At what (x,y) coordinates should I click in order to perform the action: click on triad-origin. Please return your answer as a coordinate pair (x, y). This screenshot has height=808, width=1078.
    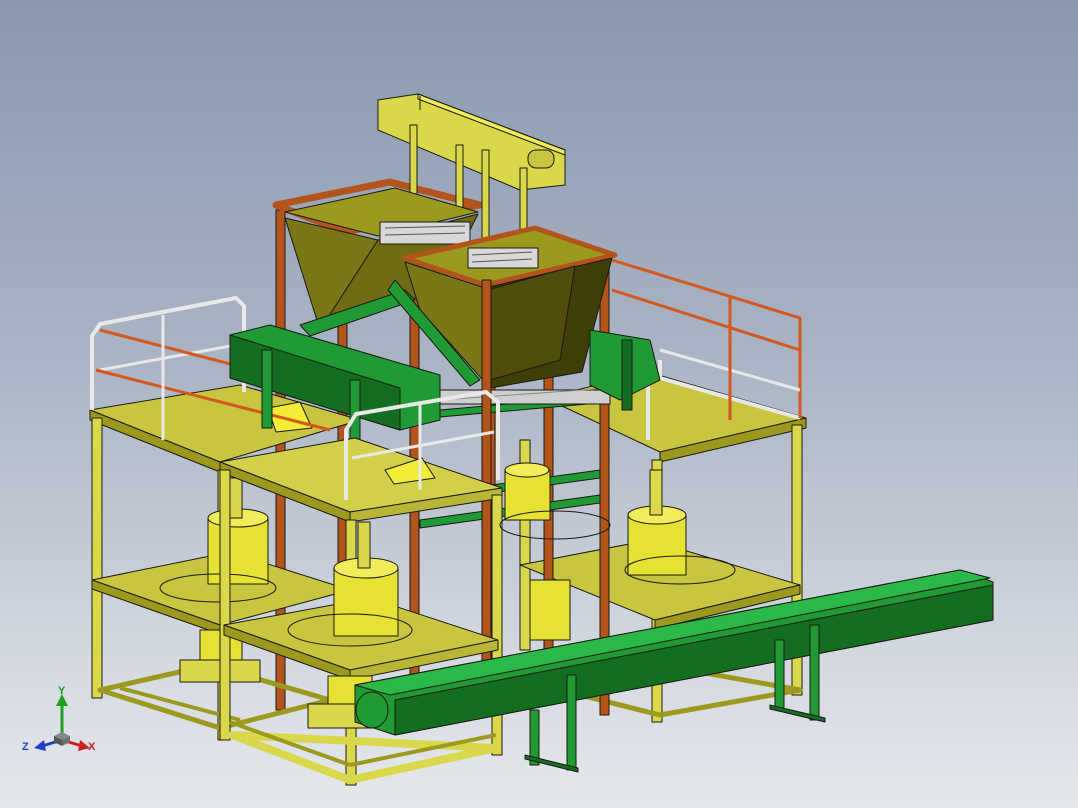
    Looking at the image, I should click on (62, 739).